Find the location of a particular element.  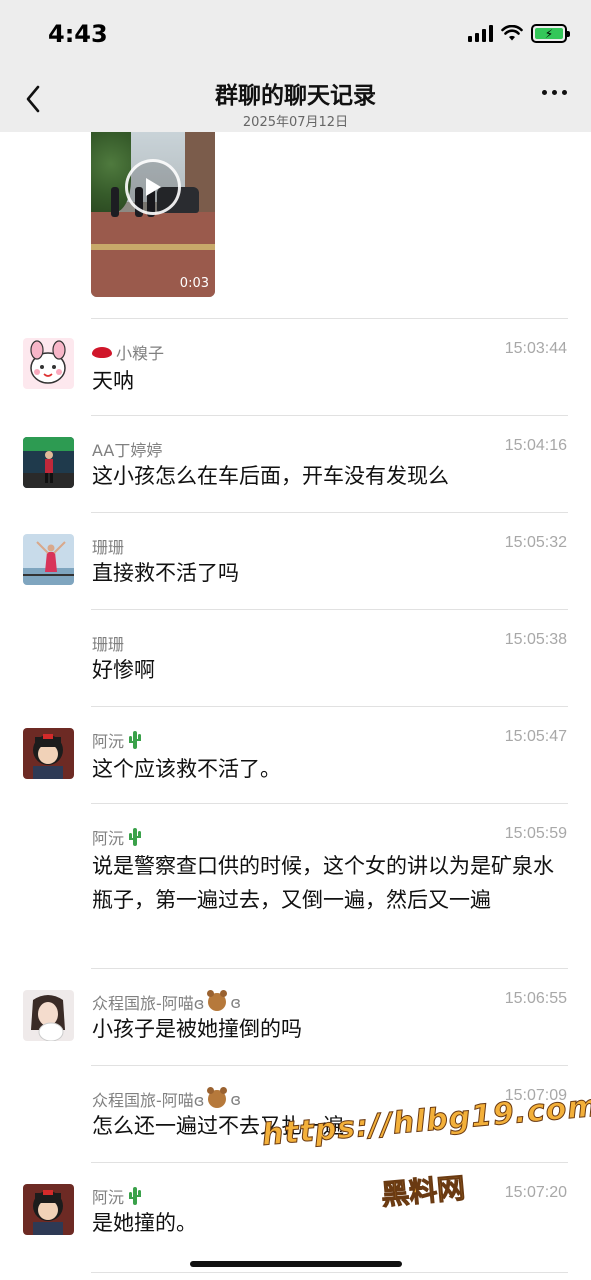

message-timestamp: 15:05:59 is located at coordinates (535, 833).